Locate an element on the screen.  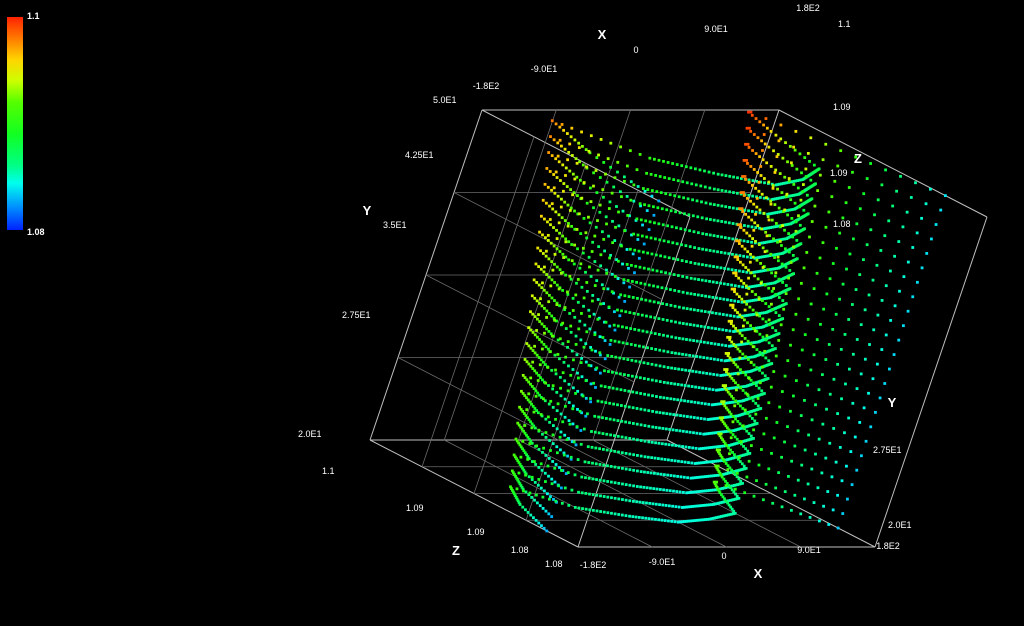
z-tick-label-left: 1.1 is located at coordinates (328, 471).